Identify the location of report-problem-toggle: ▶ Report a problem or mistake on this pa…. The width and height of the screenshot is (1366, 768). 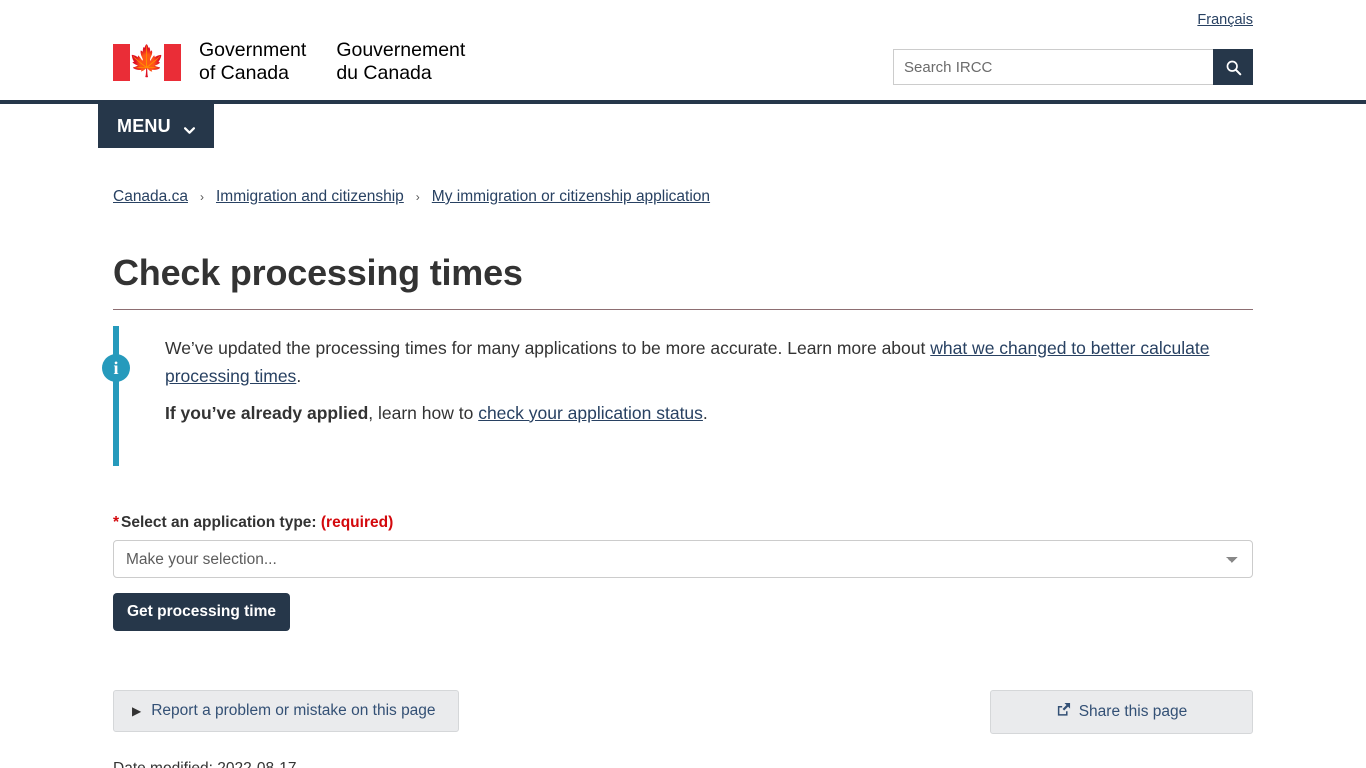
(286, 711).